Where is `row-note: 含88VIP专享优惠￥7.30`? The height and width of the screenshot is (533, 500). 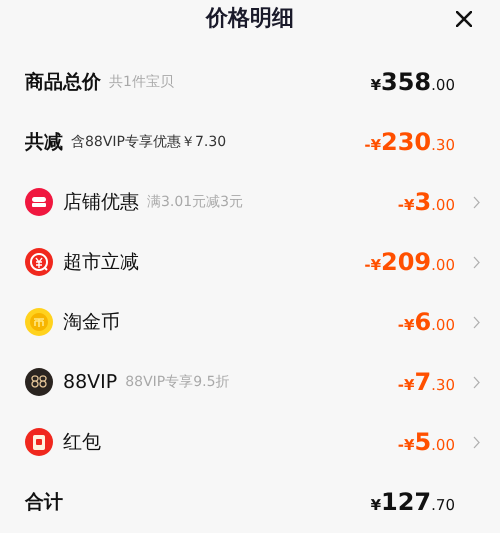 row-note: 含88VIP专享优惠￥7.30 is located at coordinates (148, 142).